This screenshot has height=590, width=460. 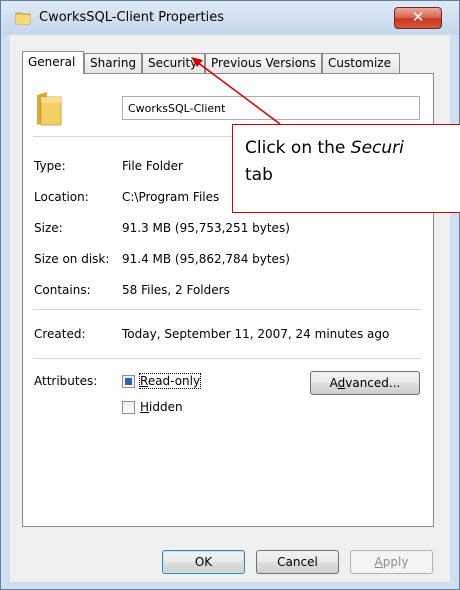 What do you see at coordinates (161, 407) in the screenshot?
I see `hidden-label: Hidden` at bounding box center [161, 407].